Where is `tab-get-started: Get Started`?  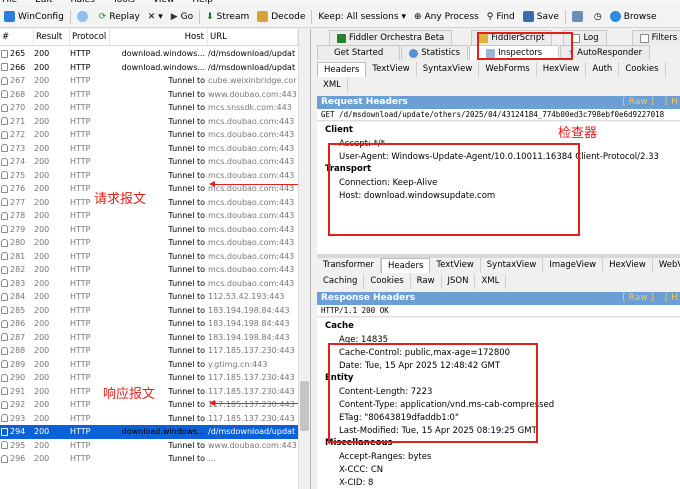 tab-get-started: Get Started is located at coordinates (359, 52).